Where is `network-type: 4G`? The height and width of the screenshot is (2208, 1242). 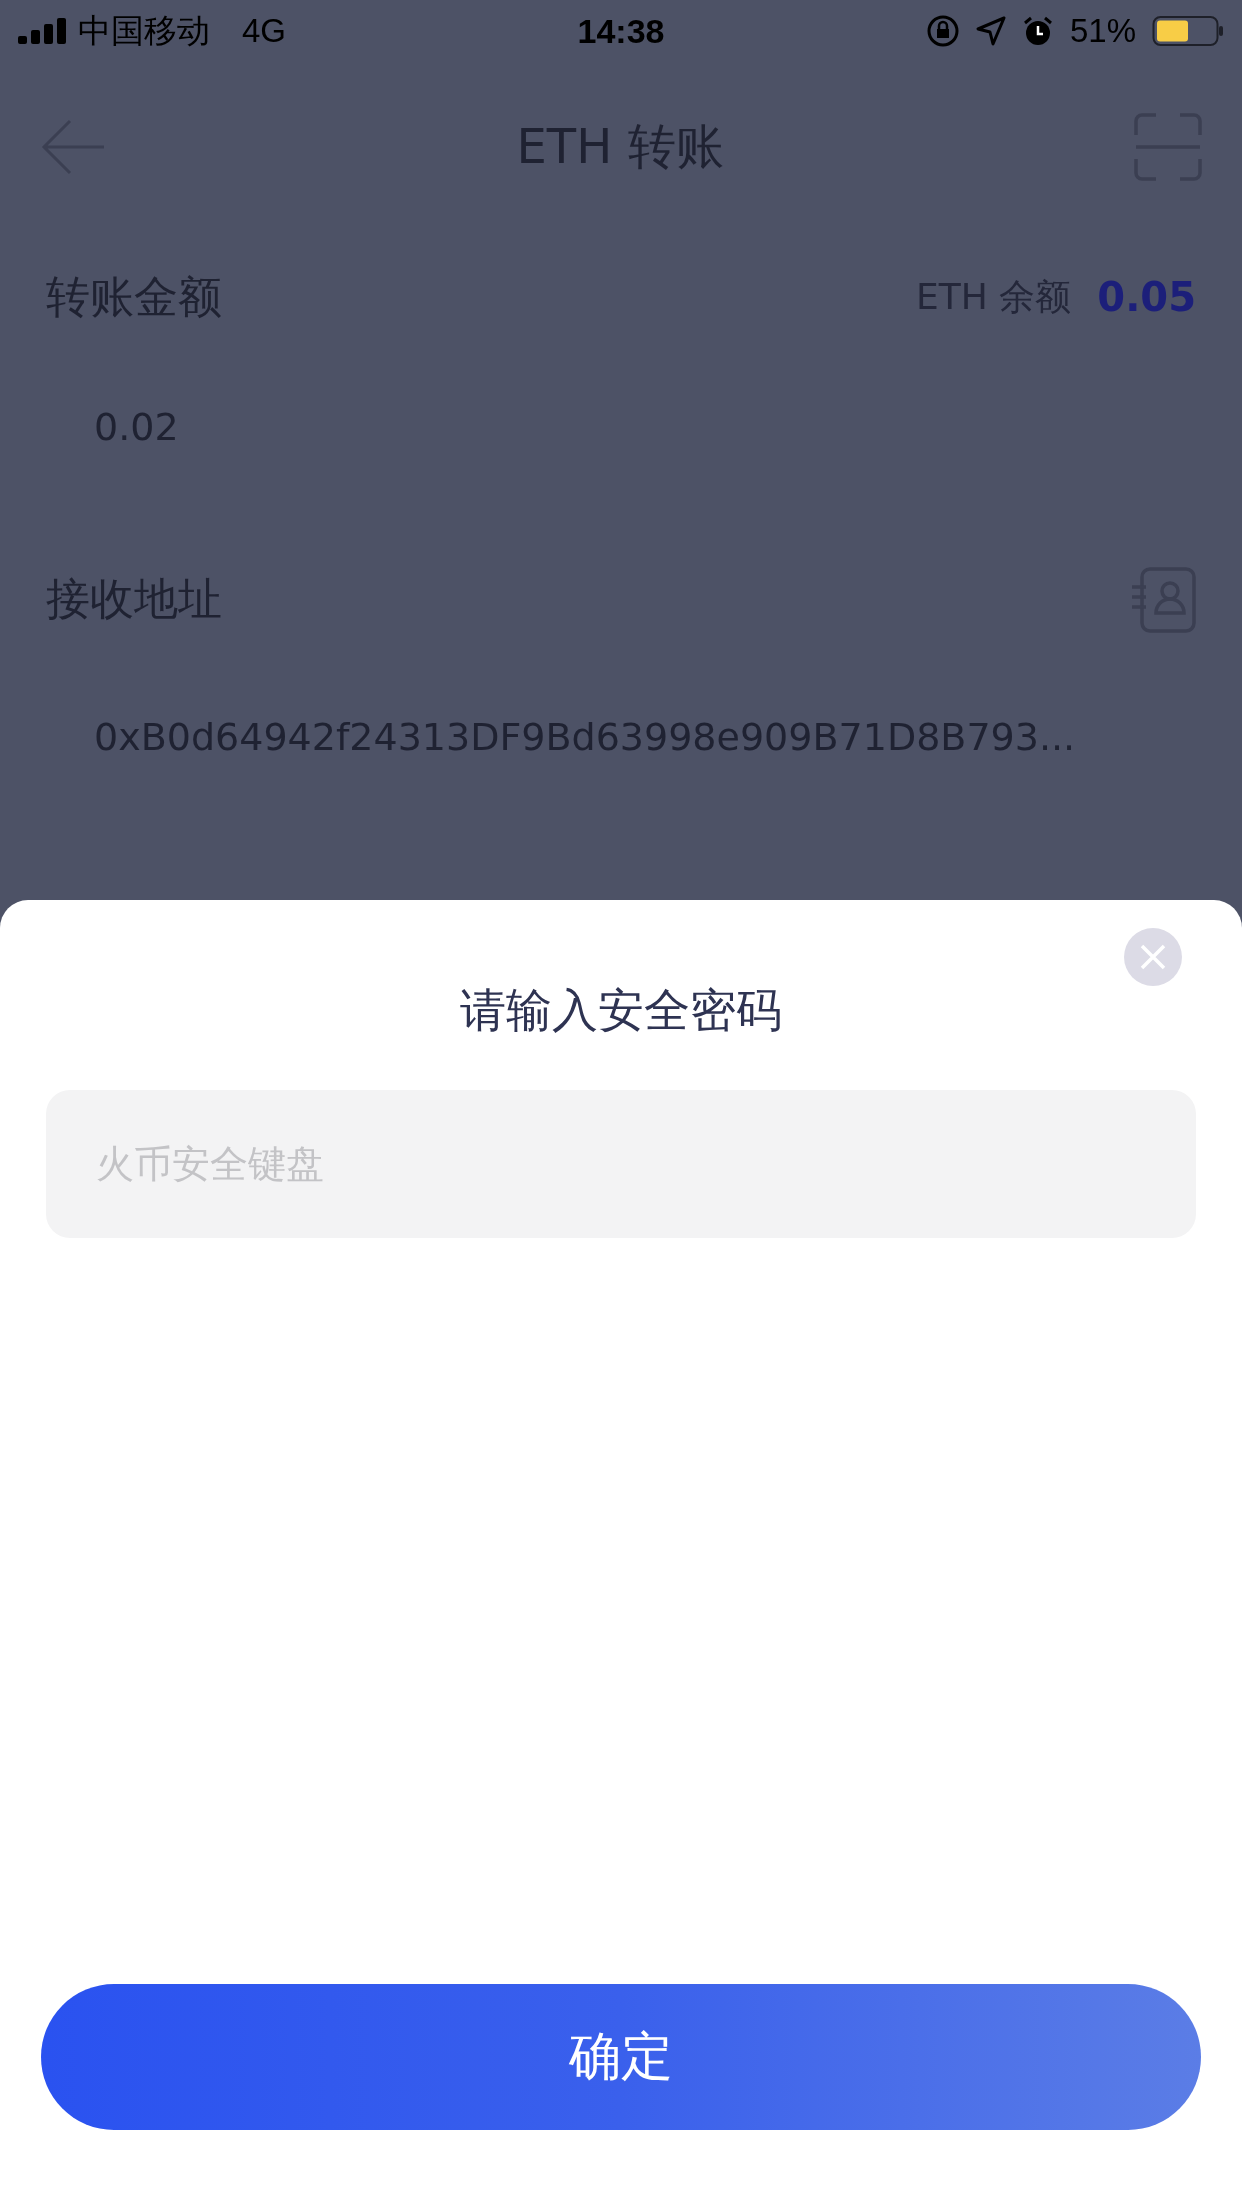
network-type: 4G is located at coordinates (264, 31).